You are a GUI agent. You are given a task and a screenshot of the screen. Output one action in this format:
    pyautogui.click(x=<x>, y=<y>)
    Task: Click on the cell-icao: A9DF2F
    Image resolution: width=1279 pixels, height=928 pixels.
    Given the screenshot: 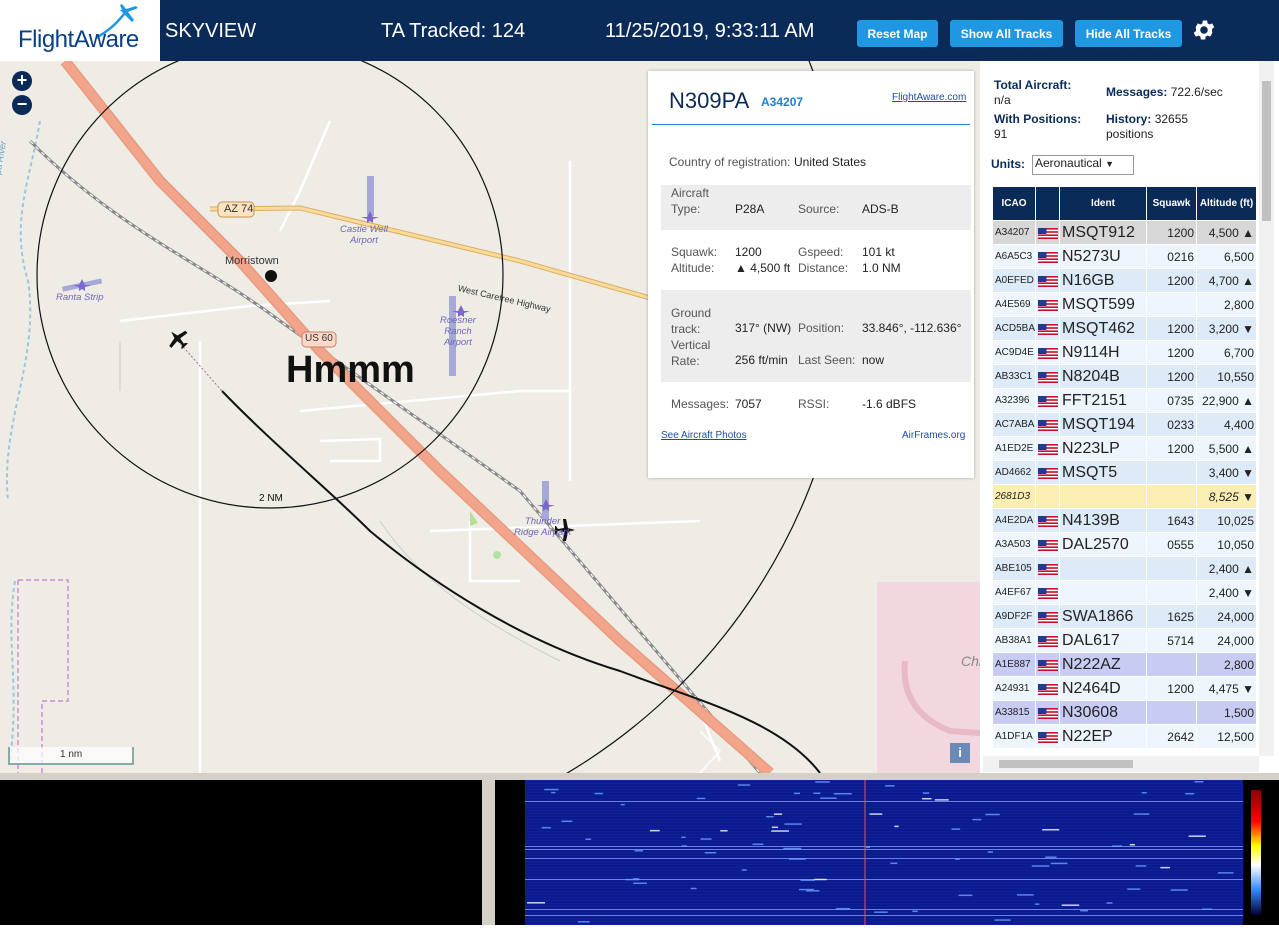 What is the action you would take?
    pyautogui.click(x=1014, y=616)
    